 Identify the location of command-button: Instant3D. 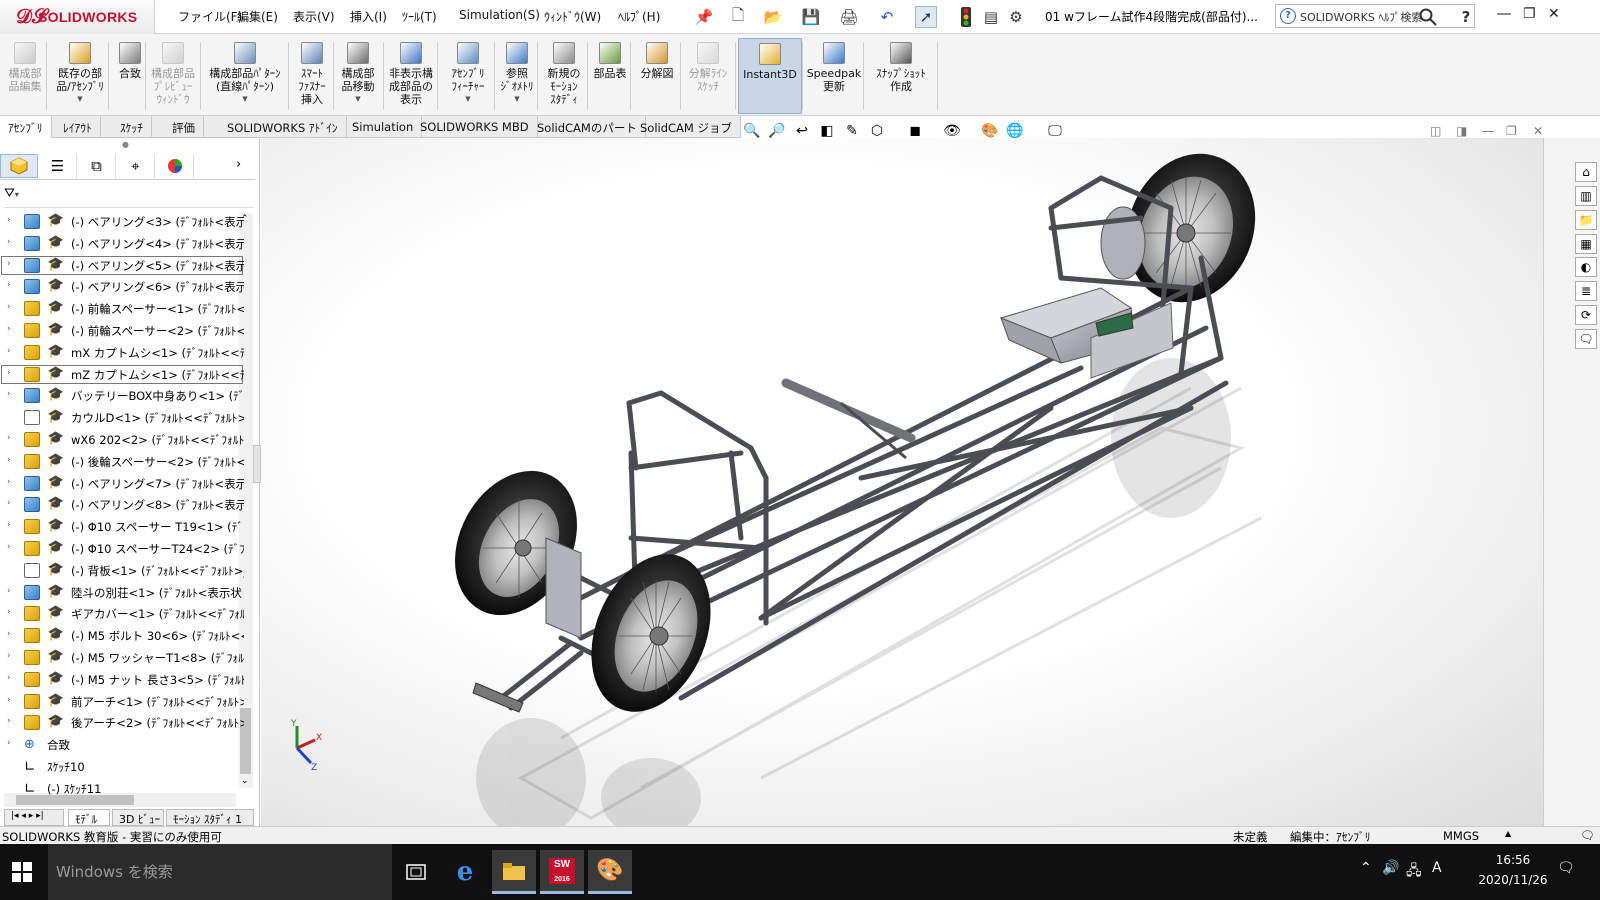
(770, 76).